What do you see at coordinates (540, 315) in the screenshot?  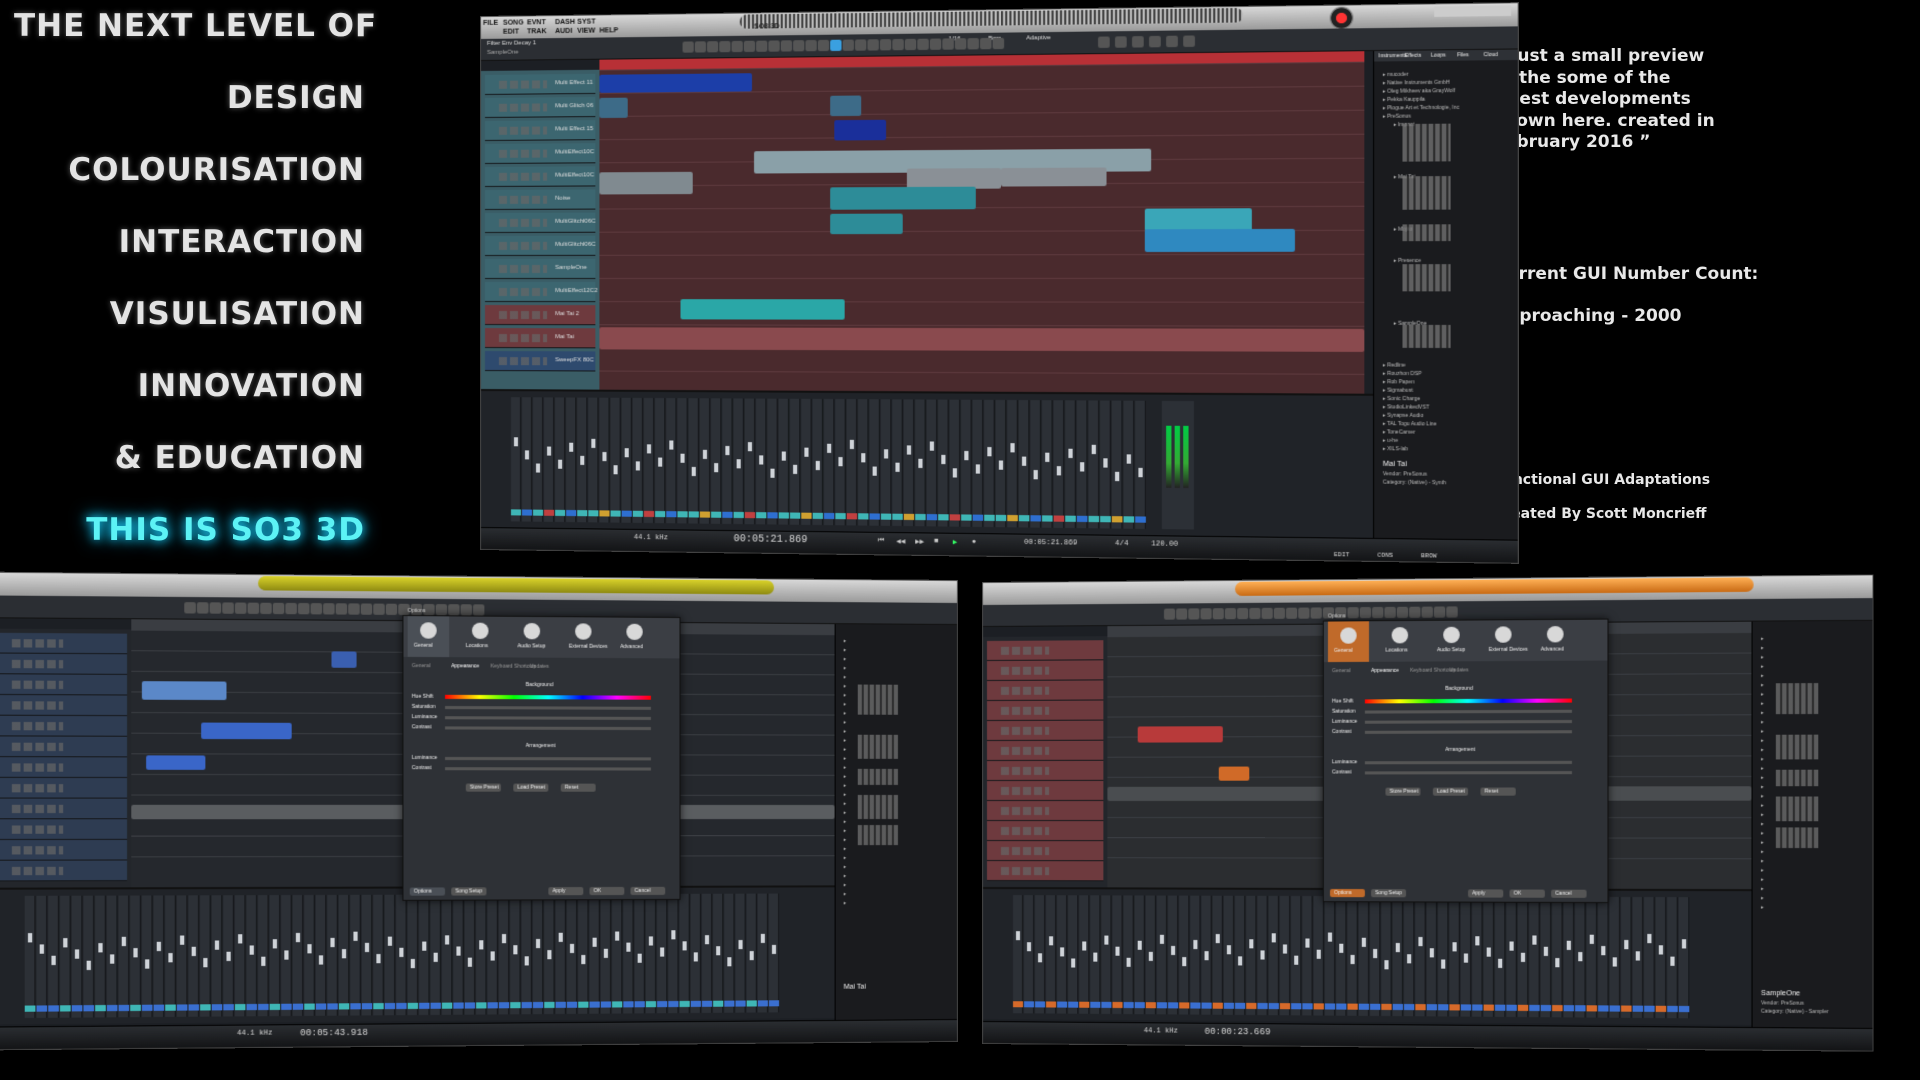 I see `track-header: Mai Tai 2` at bounding box center [540, 315].